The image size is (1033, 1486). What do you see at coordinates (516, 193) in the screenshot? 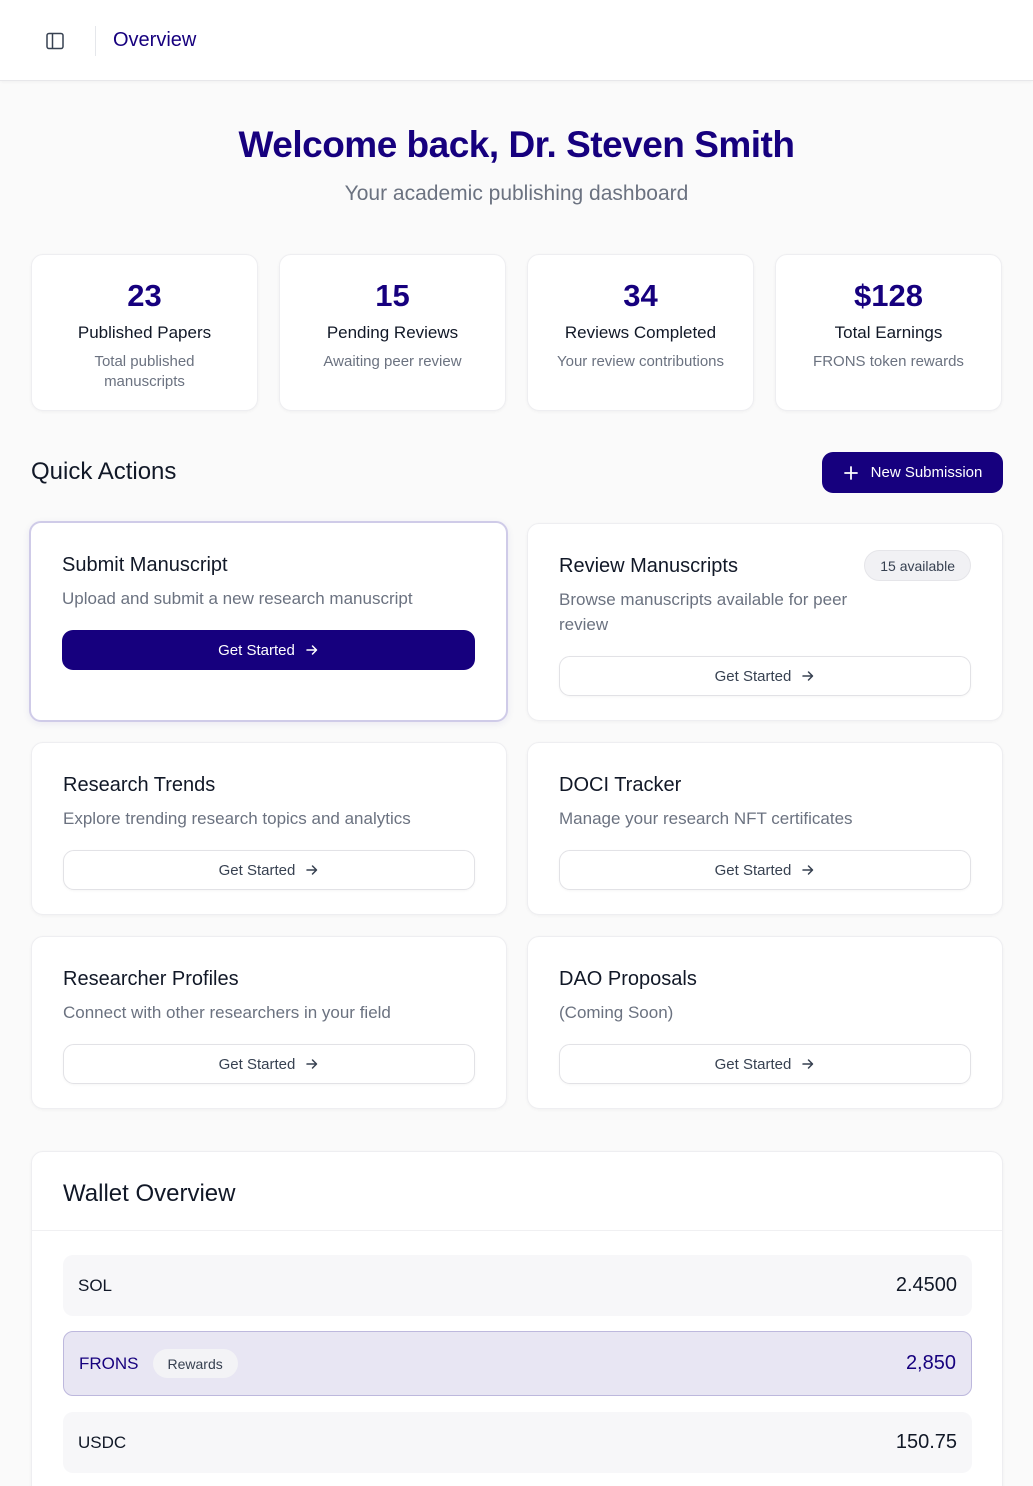
I see `welcome-subtitle: Your academic publishing dashboard` at bounding box center [516, 193].